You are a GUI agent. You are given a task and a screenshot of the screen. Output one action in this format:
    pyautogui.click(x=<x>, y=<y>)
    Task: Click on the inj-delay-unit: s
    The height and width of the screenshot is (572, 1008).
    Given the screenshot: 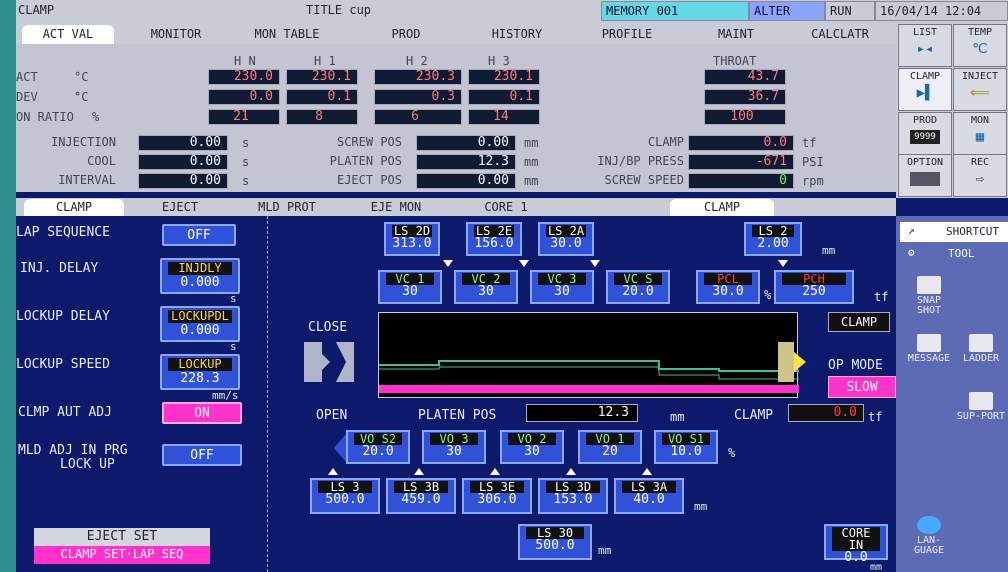 What is the action you would take?
    pyautogui.click(x=233, y=298)
    